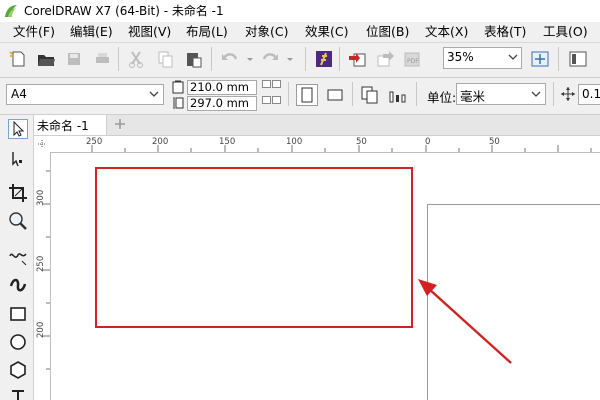 The image size is (600, 400). I want to click on save-icon, so click(74, 59).